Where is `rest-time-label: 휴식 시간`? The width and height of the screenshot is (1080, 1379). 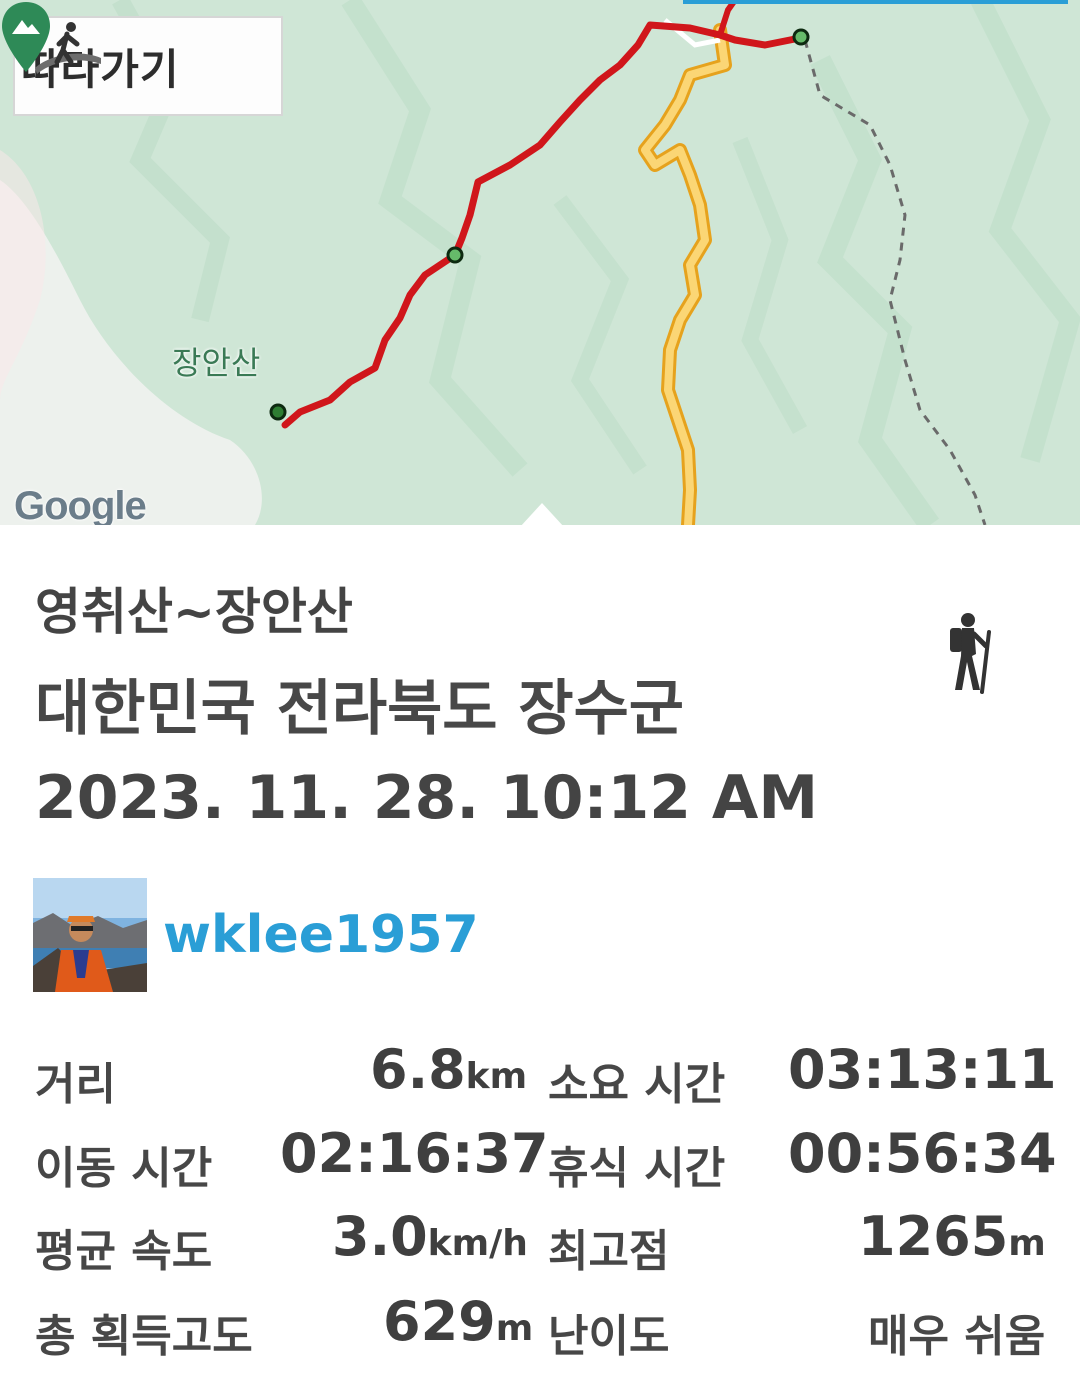 rest-time-label: 휴식 시간 is located at coordinates (637, 1168).